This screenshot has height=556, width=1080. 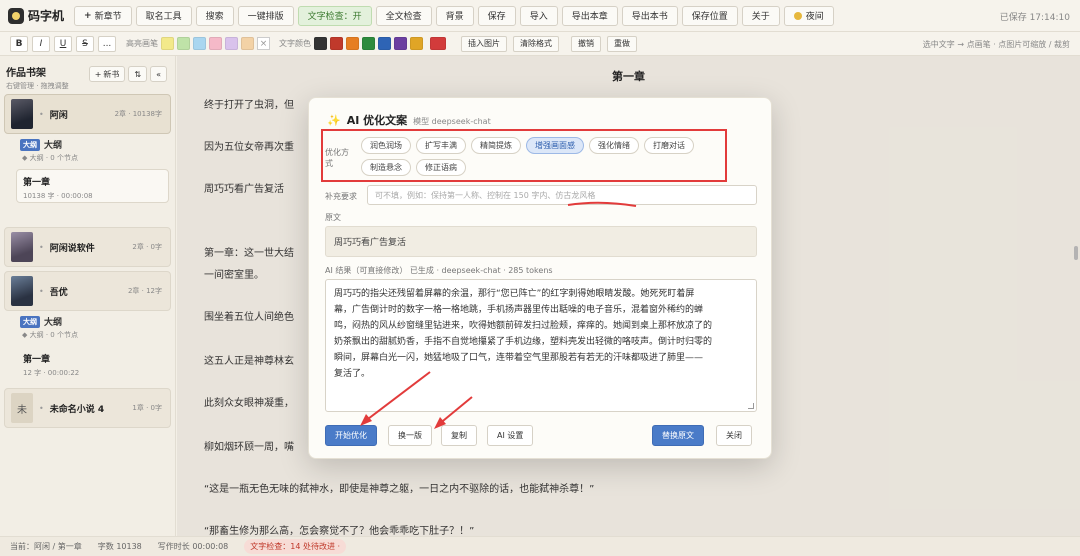 What do you see at coordinates (87, 291) in the screenshot?
I see `book-item: • 吾优 2章 · 12字` at bounding box center [87, 291].